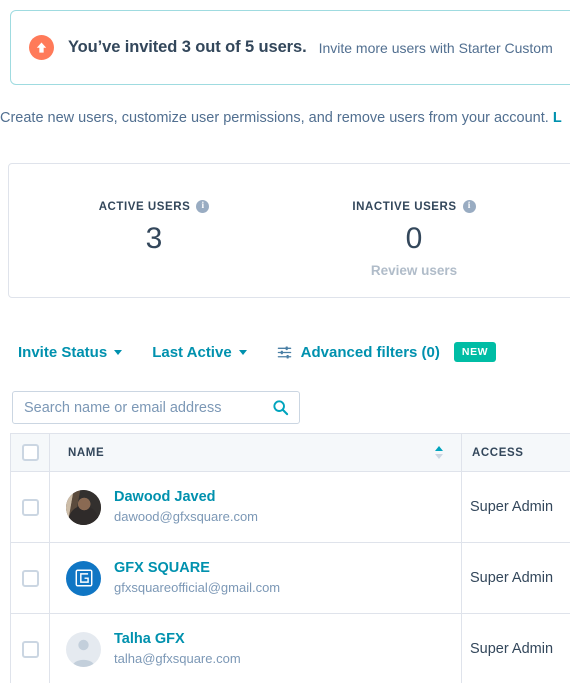 The width and height of the screenshot is (570, 683). I want to click on filter-last-active: Last Active, so click(199, 352).